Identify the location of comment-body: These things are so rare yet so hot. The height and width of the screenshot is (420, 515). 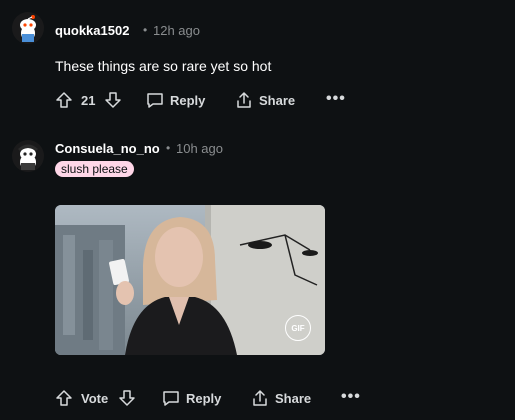
(163, 66).